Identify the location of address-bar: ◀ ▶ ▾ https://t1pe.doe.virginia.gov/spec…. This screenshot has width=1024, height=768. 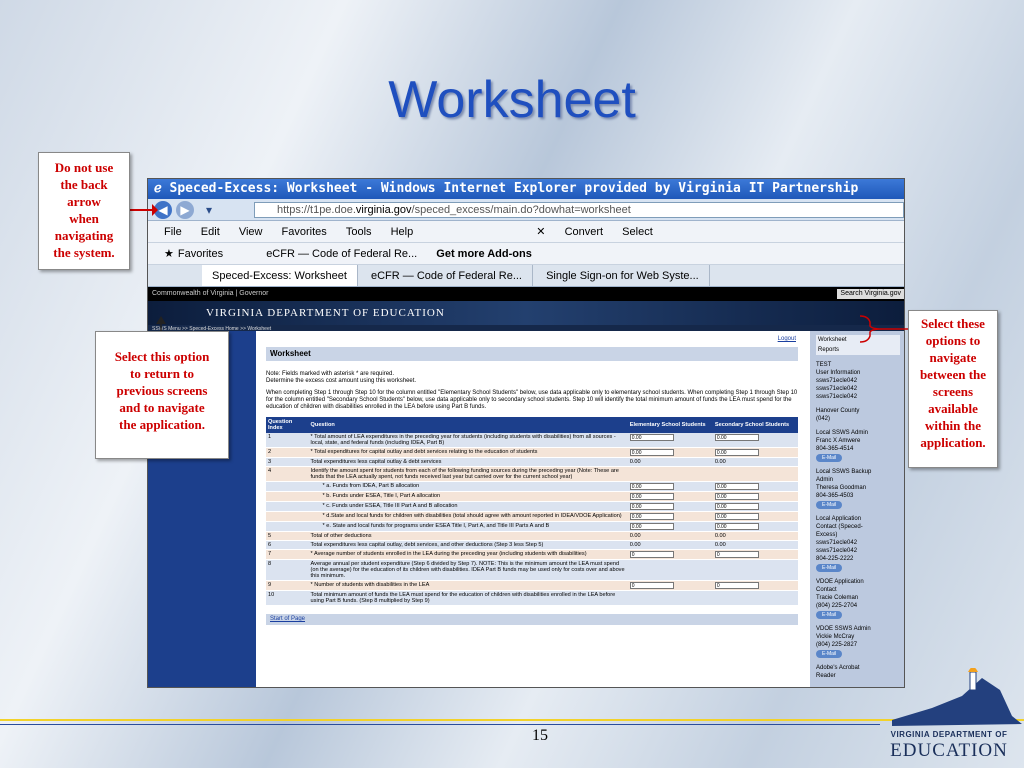
(526, 210).